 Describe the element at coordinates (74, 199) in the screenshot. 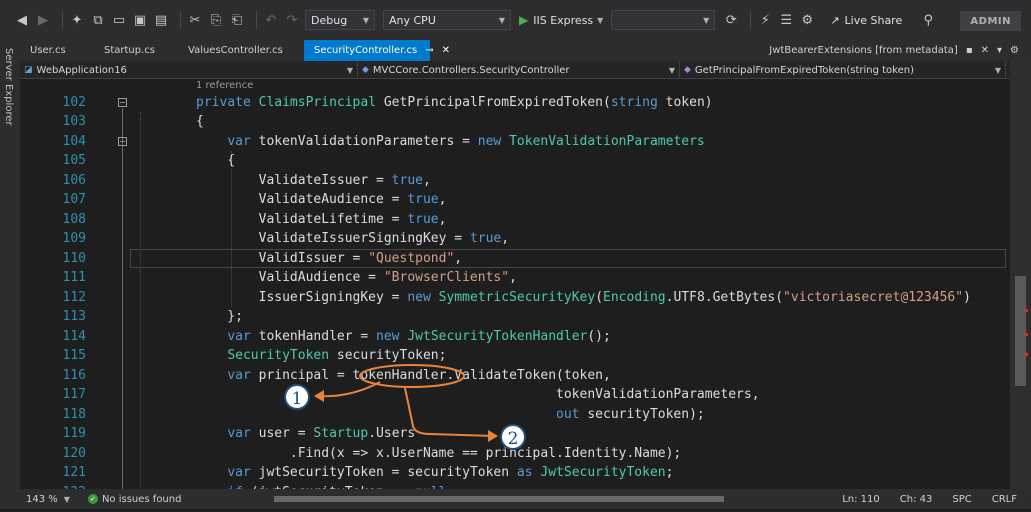

I see `line-number: 107` at that location.